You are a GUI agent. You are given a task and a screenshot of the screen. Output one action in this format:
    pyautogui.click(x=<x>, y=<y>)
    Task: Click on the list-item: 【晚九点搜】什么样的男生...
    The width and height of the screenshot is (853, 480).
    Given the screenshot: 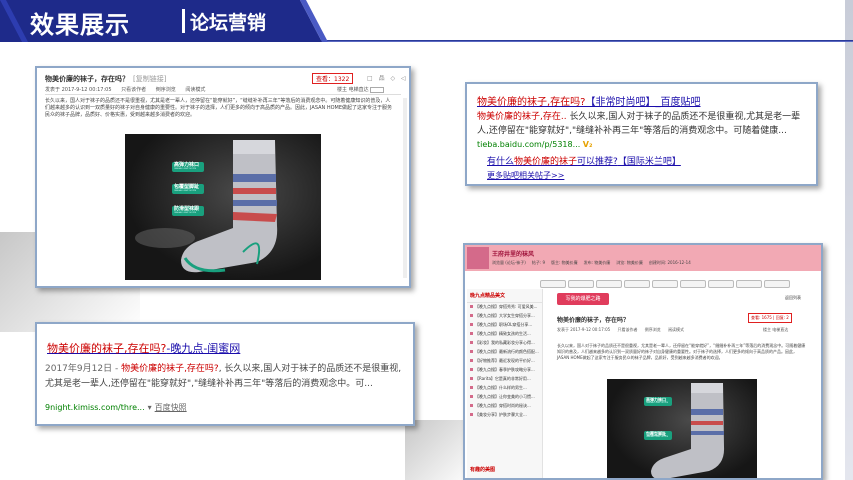 What is the action you would take?
    pyautogui.click(x=504, y=388)
    